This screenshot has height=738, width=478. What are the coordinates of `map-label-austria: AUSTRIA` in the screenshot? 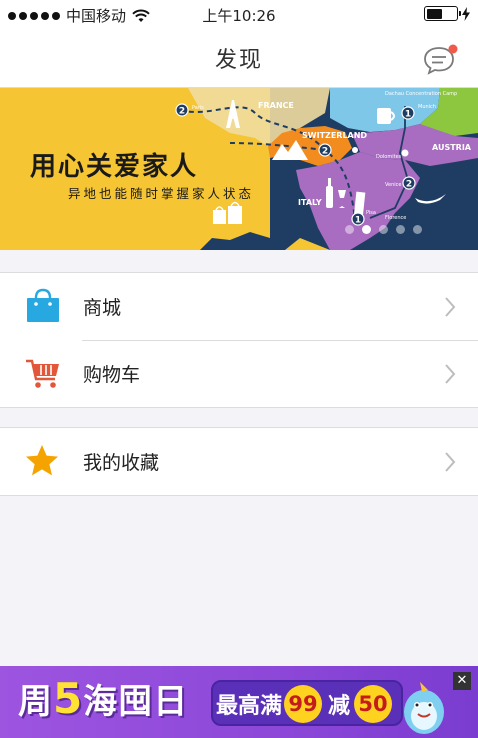 It's located at (451, 147).